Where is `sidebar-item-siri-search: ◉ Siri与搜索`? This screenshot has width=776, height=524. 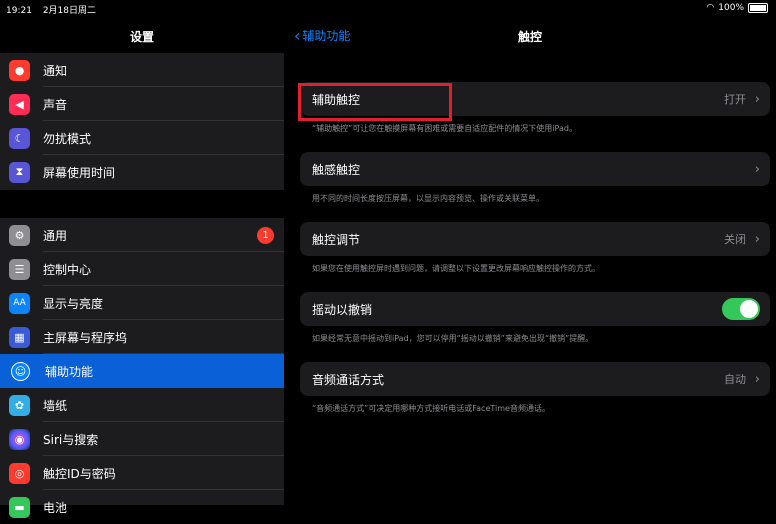 sidebar-item-siri-search: ◉ Siri与搜索 is located at coordinates (142, 439).